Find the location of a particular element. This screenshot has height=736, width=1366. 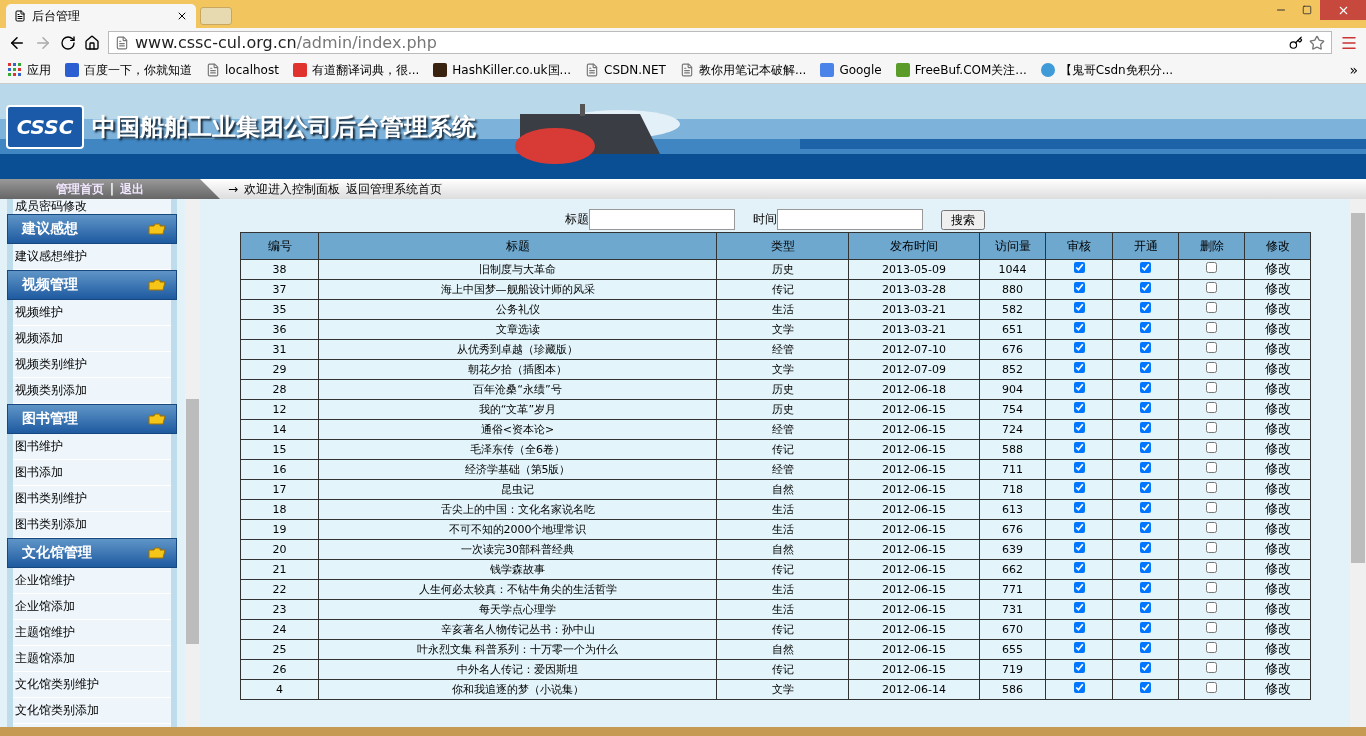

close-icon is located at coordinates (182, 16).